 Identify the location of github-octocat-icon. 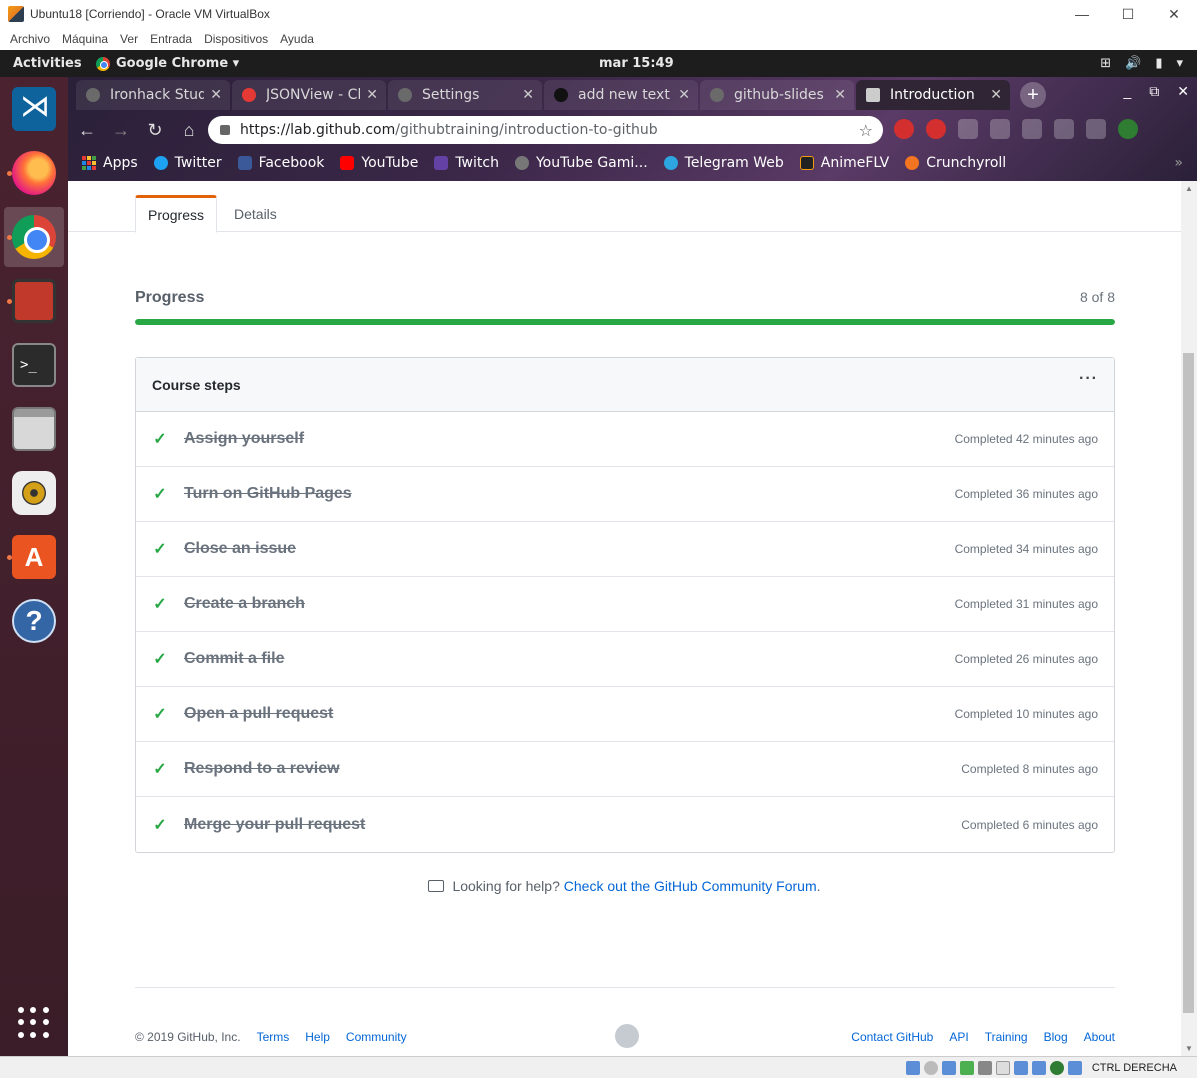
(627, 1036).